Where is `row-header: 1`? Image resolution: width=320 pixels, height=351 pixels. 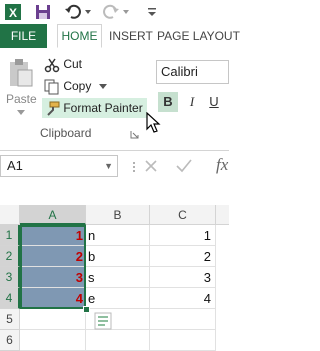
row-header: 1 is located at coordinates (10, 235).